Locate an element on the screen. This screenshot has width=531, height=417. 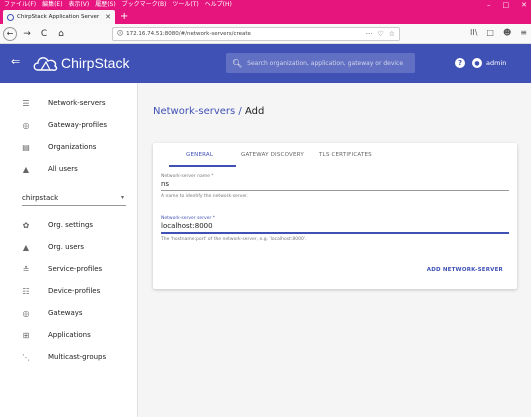
window-controls: – □ ✕ is located at coordinates (507, 5).